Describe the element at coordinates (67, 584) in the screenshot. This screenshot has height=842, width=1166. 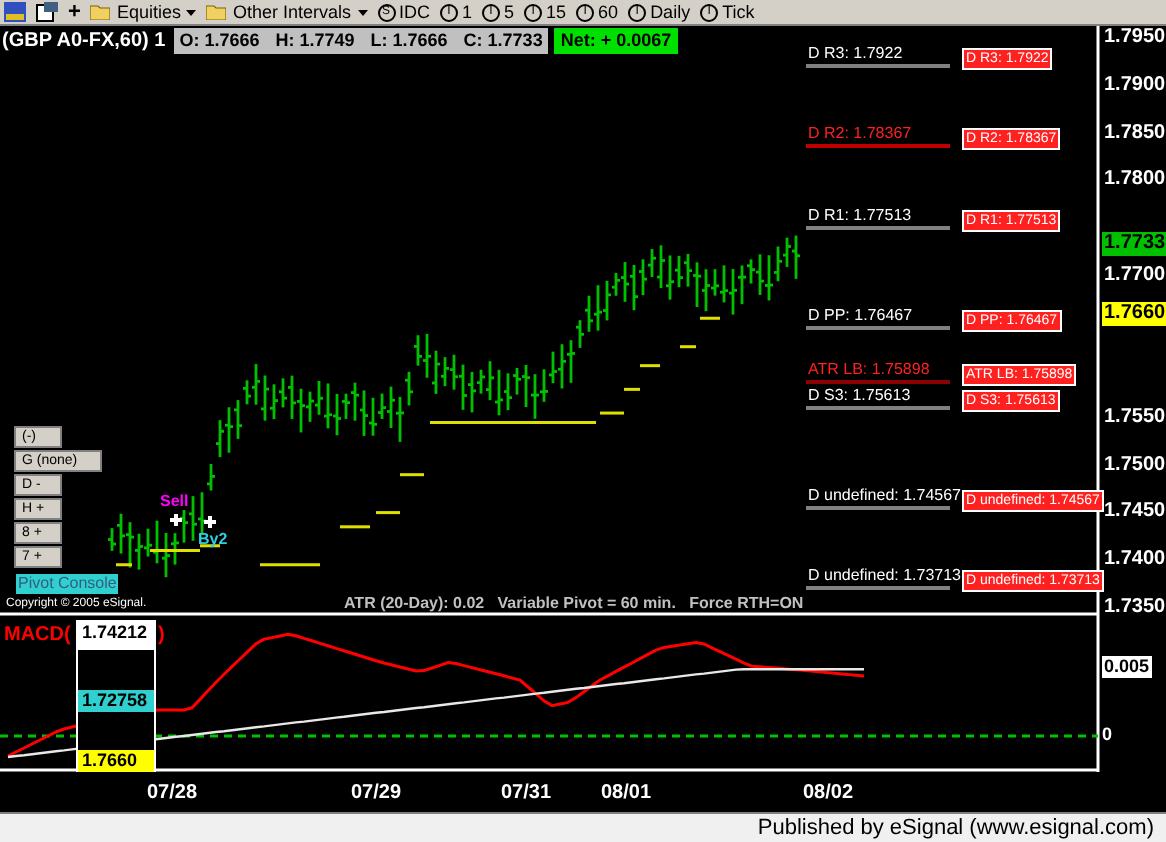
I see `pivot-console-button: Pivot Console` at that location.